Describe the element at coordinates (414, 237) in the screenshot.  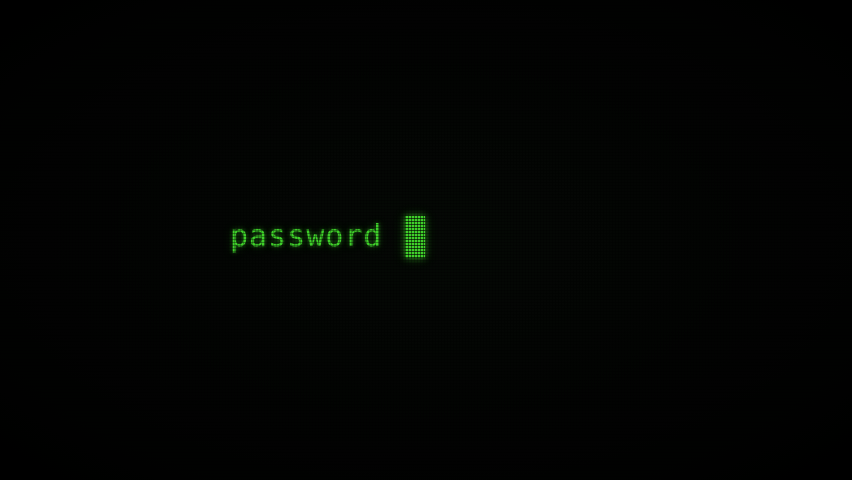
I see `block-cursor` at that location.